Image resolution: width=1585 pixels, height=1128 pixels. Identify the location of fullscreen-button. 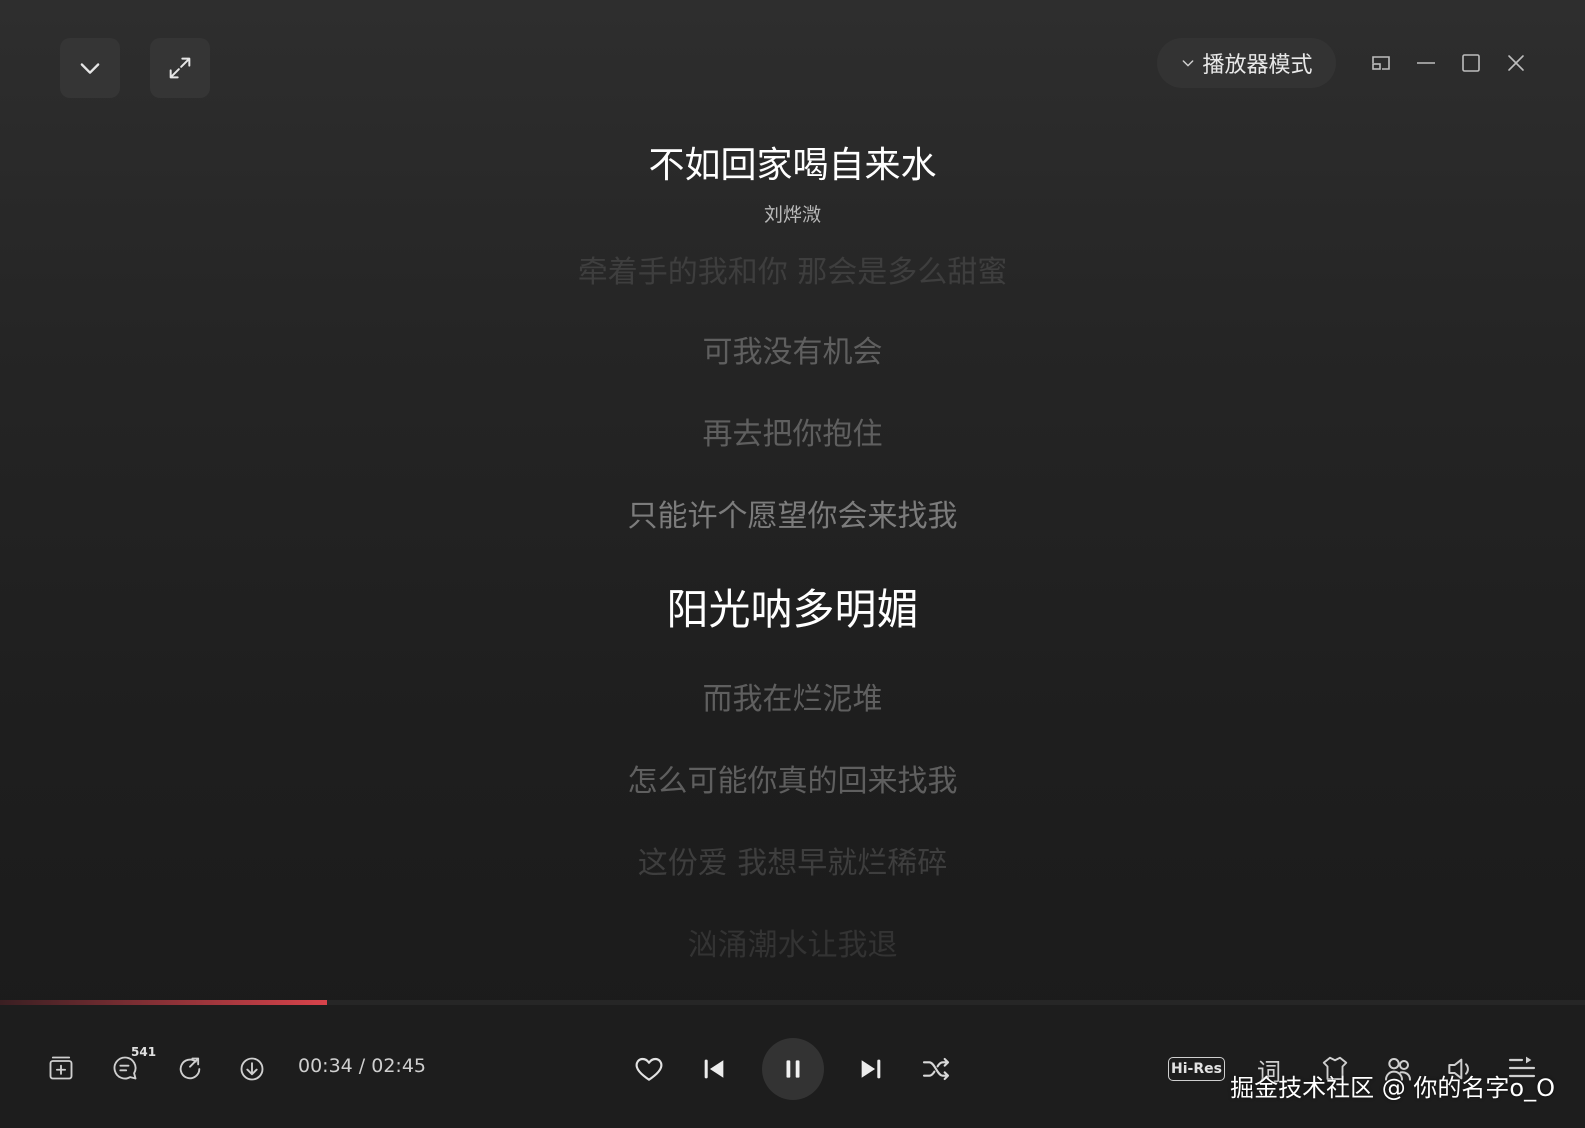
(180, 68).